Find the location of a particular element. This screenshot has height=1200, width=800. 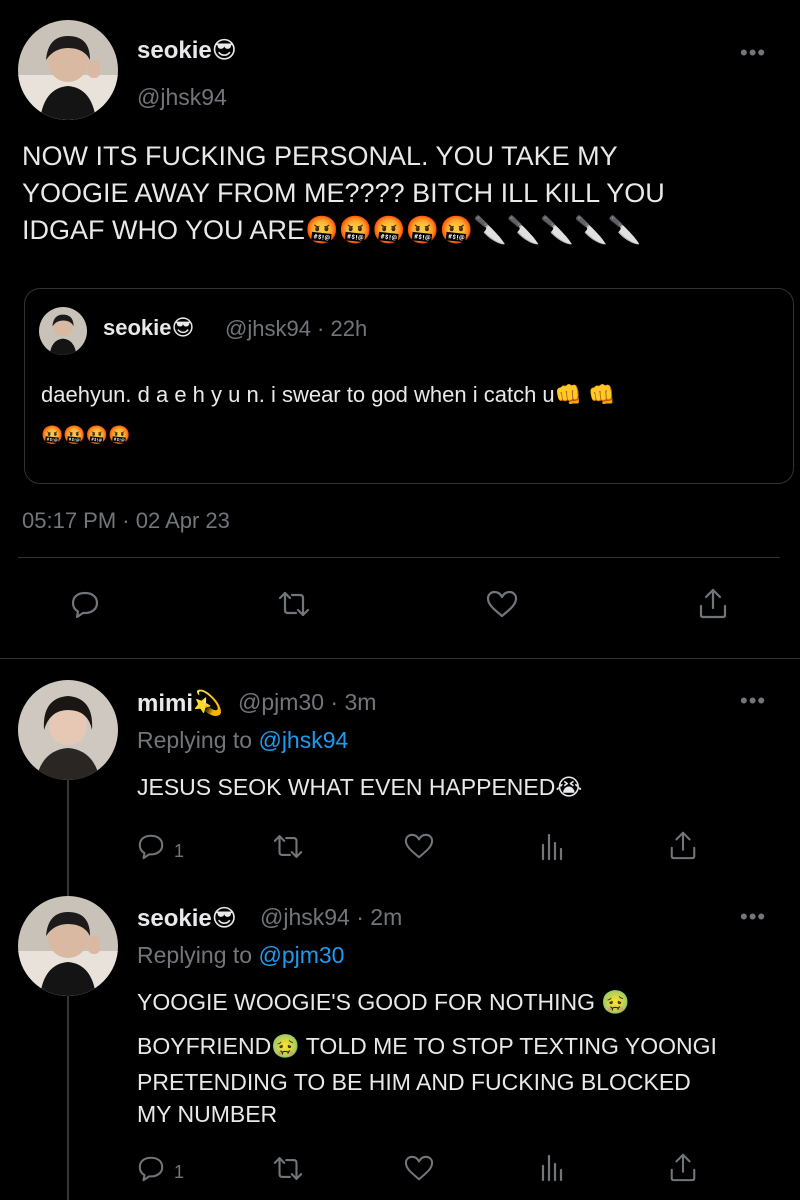

replying-to-link: @jhsk94 is located at coordinates (303, 740).